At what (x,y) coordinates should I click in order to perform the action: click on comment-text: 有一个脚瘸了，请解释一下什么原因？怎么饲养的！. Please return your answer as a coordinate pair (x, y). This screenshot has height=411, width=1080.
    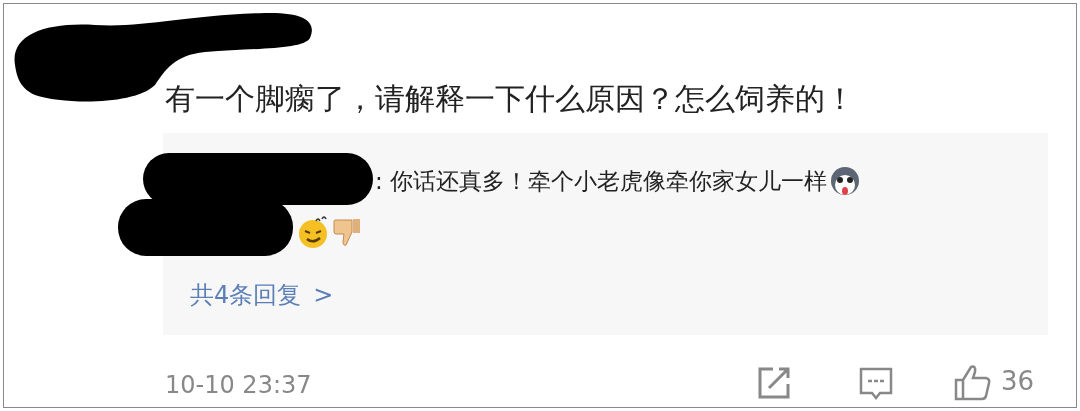
    Looking at the image, I should click on (510, 98).